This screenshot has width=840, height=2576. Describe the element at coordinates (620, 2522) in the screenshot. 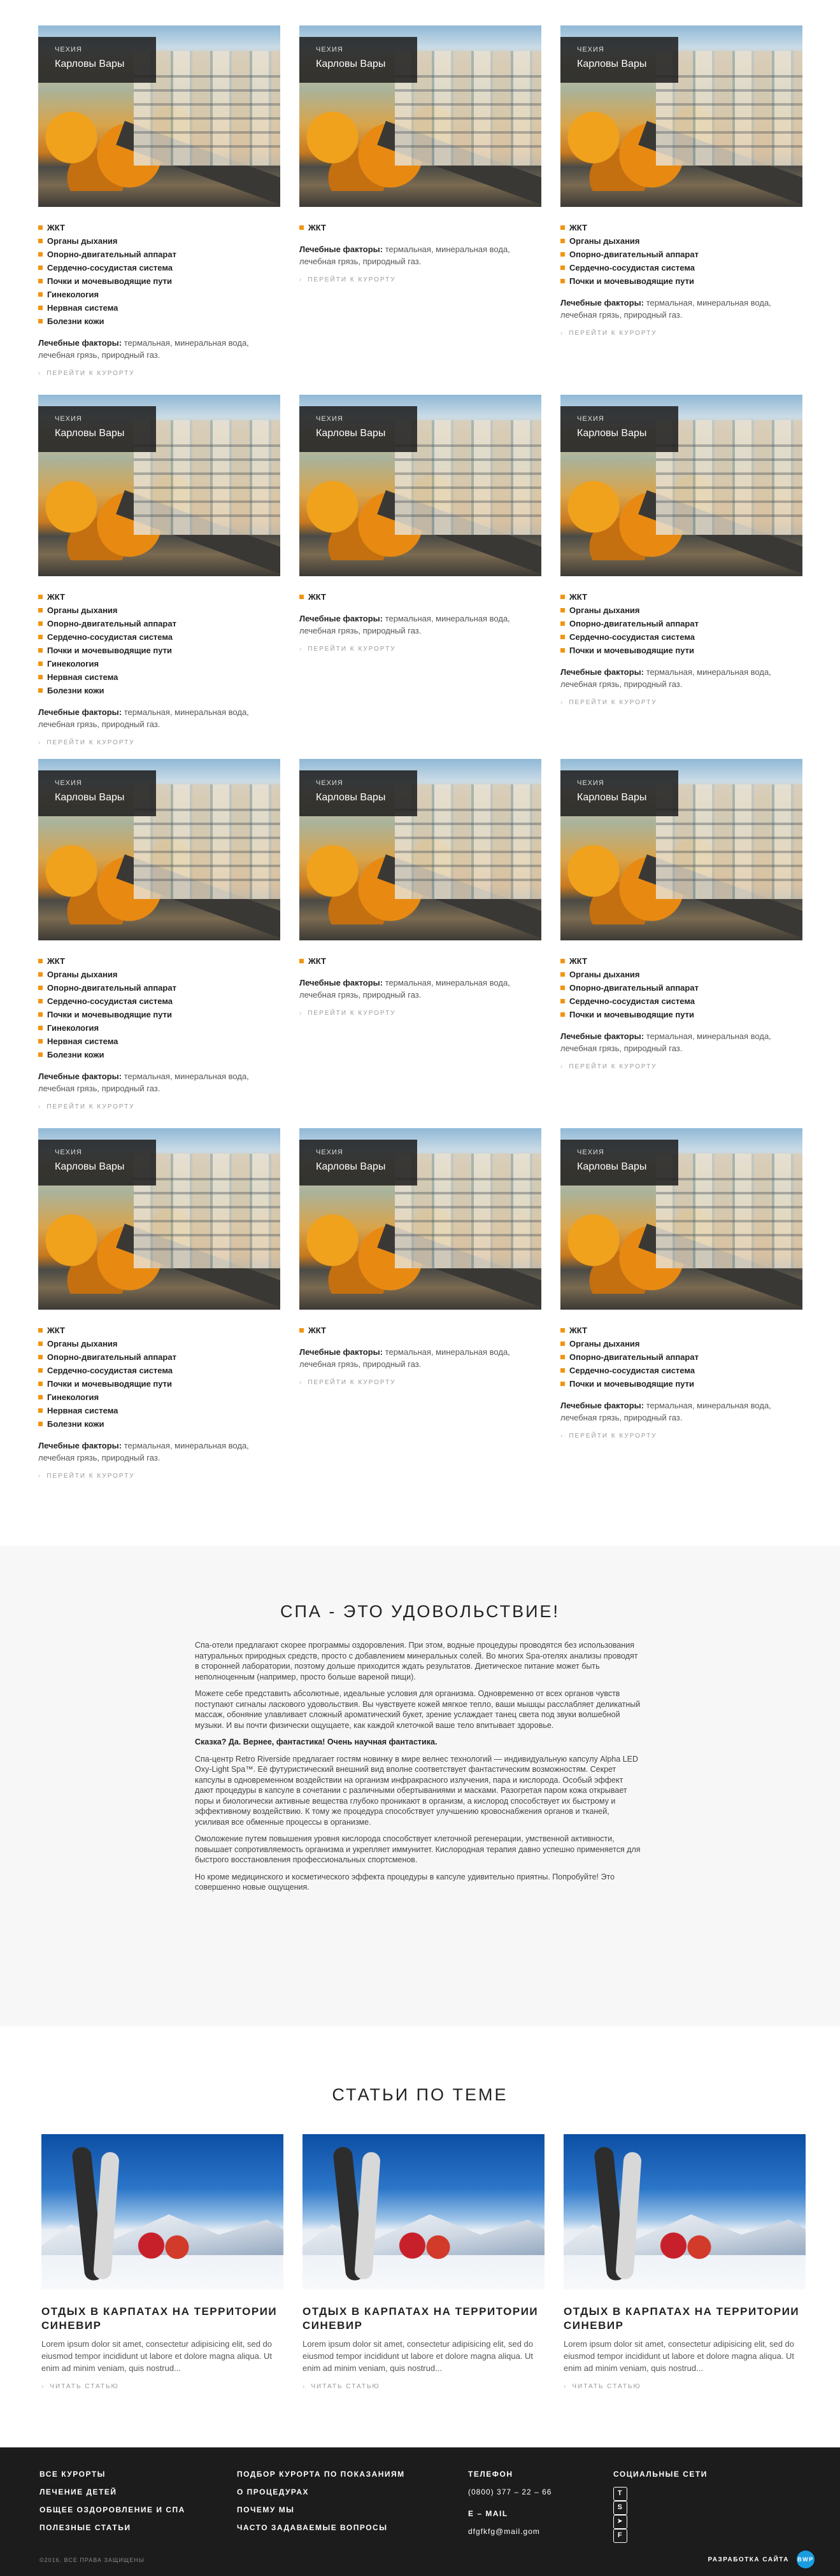

I see `telegram-icon: ➤` at that location.